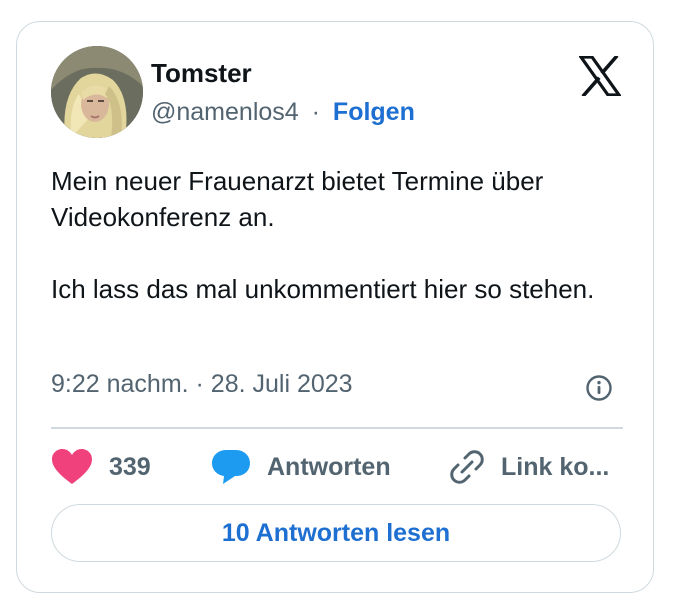 This screenshot has height=612, width=678. Describe the element at coordinates (130, 466) in the screenshot. I see `like-count: 339` at that location.